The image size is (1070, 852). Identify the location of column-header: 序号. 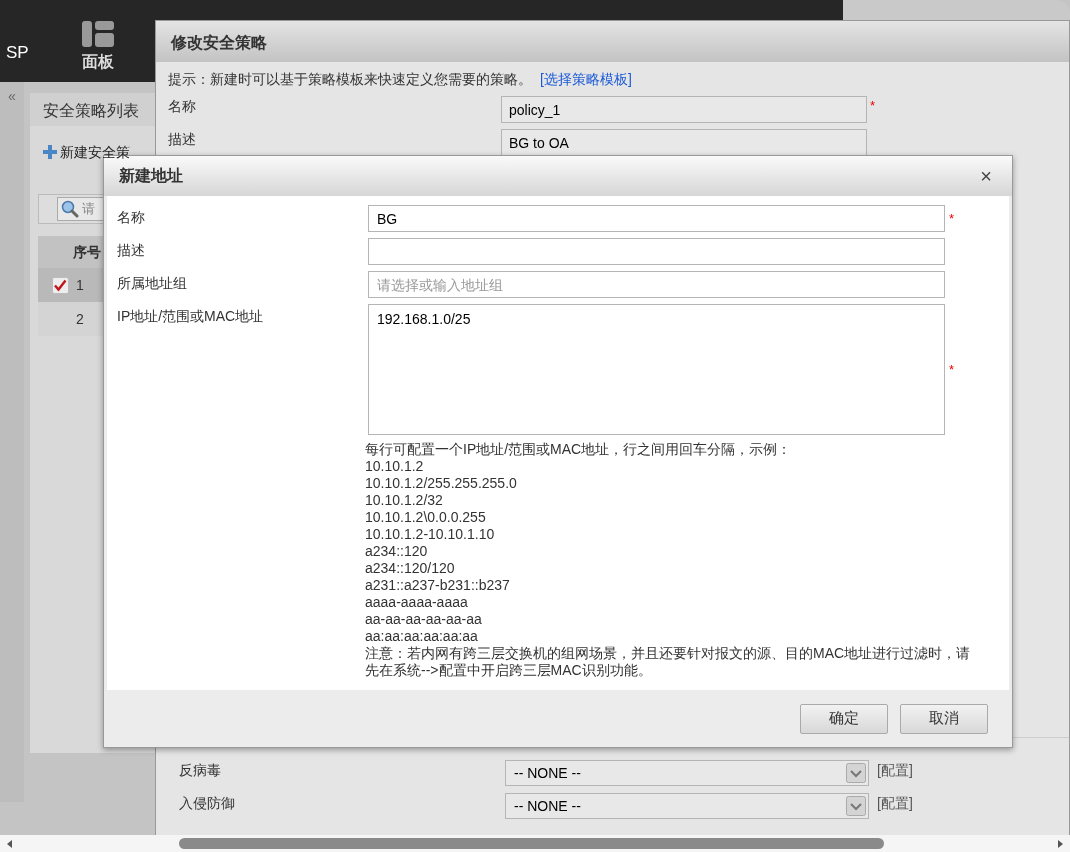
(87, 252).